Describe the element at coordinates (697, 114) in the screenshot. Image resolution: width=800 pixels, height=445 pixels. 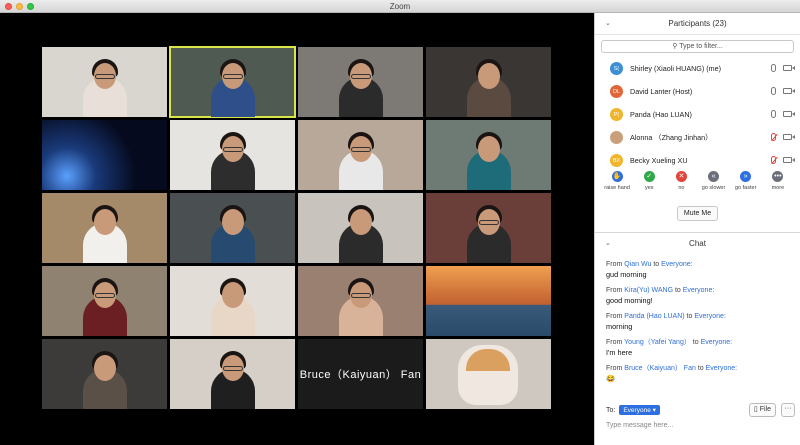
I see `participant-row: P(Panda (Hao LUAN)` at that location.